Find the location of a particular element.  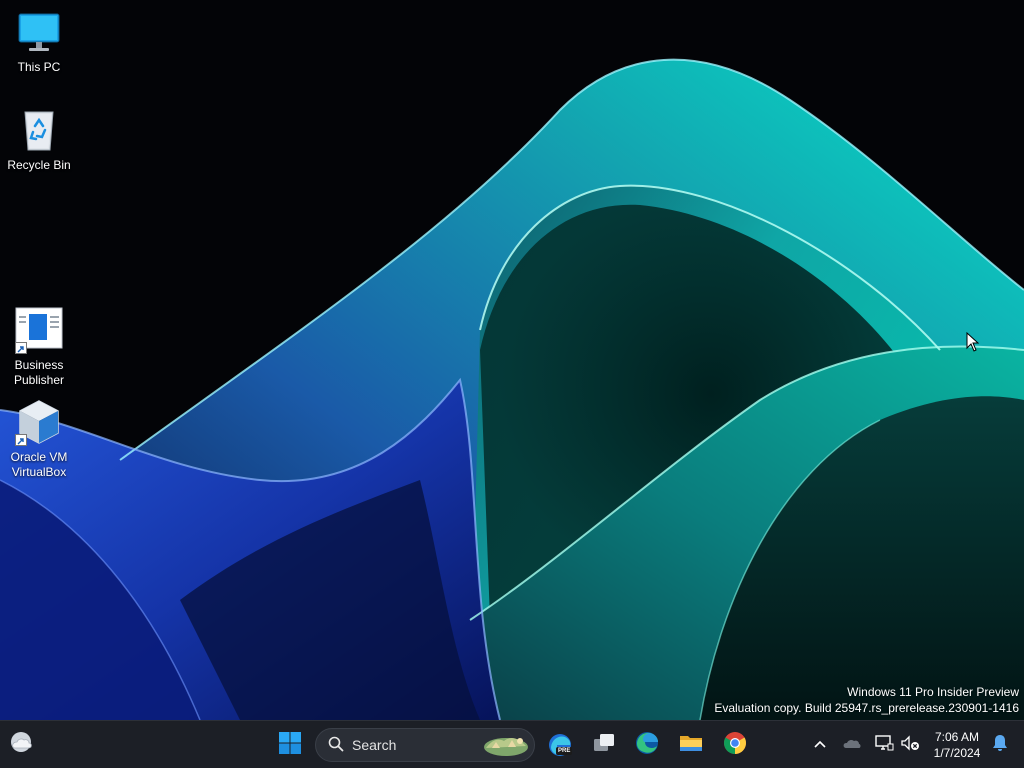

file-explorer-button is located at coordinates (691, 745).